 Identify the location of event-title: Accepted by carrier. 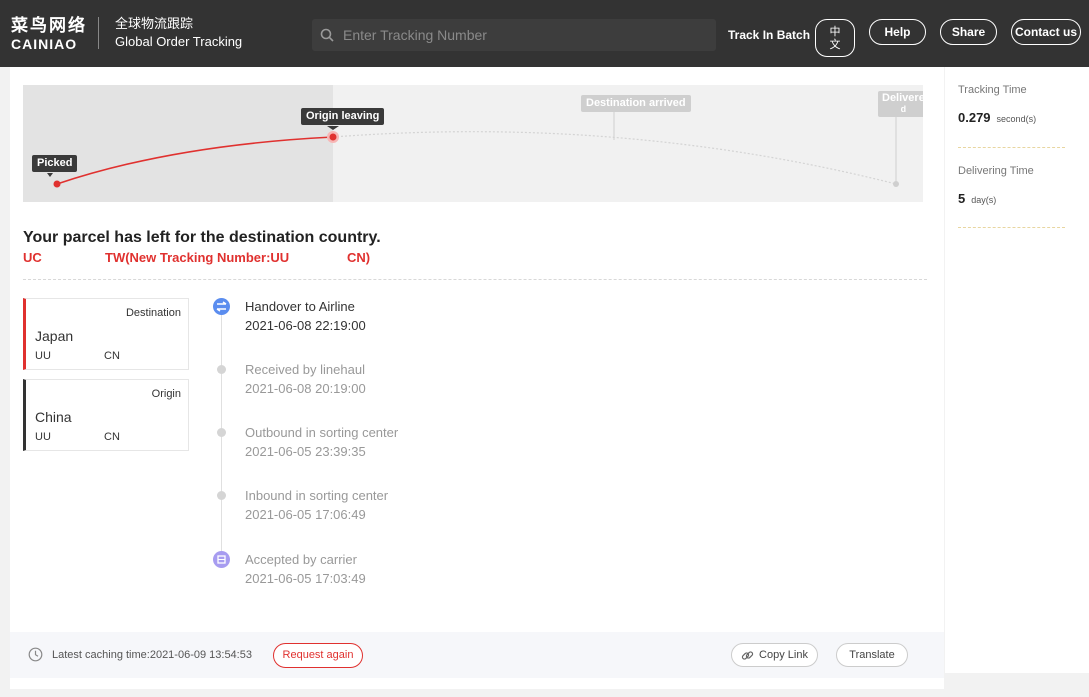
(301, 559).